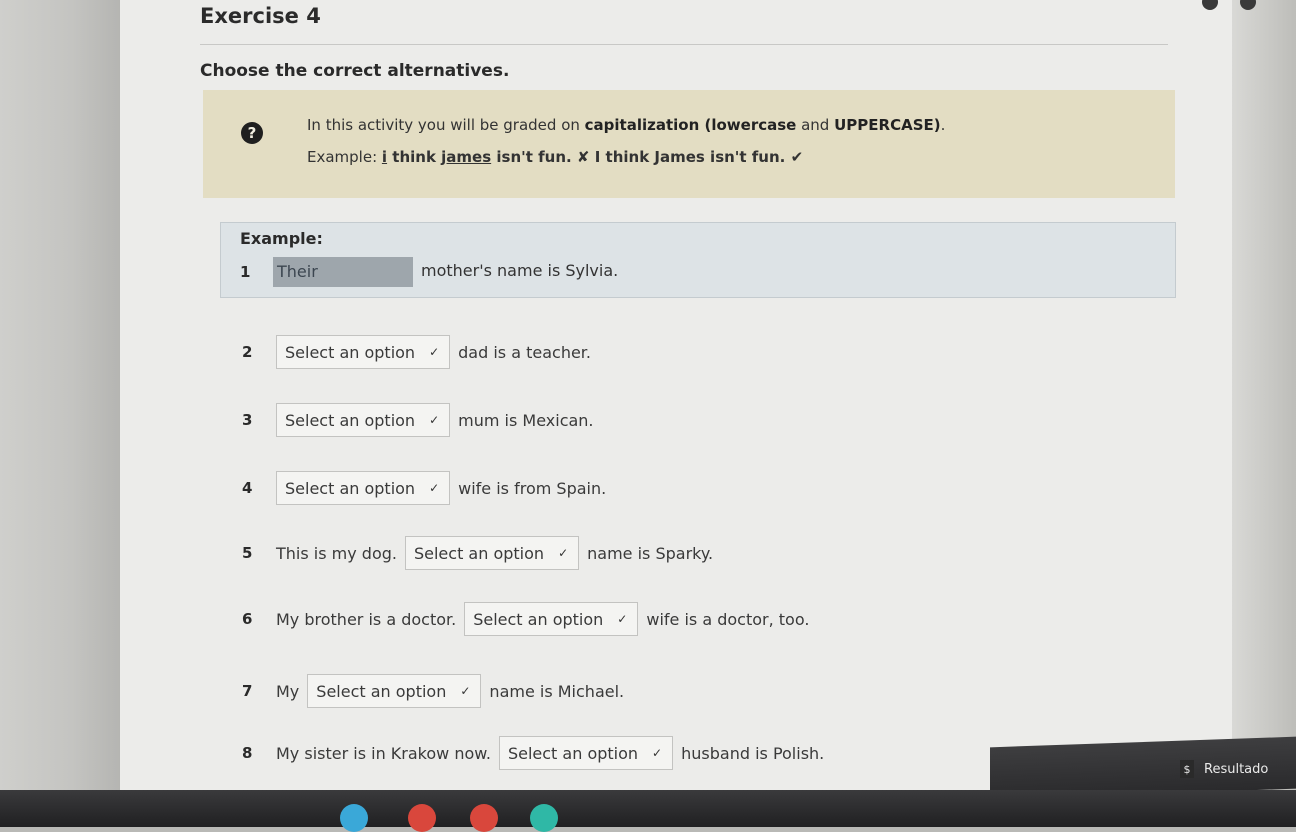  Describe the element at coordinates (366, 619) in the screenshot. I see `question-prefix: My brother is a doctor.` at that location.